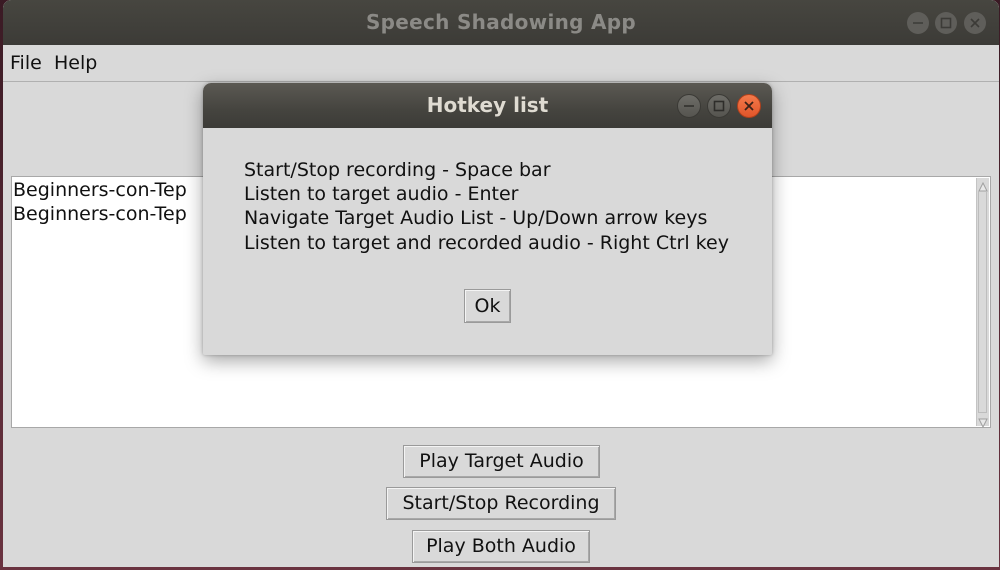 The width and height of the screenshot is (1000, 570). I want to click on dialog-minimize-button, so click(689, 106).